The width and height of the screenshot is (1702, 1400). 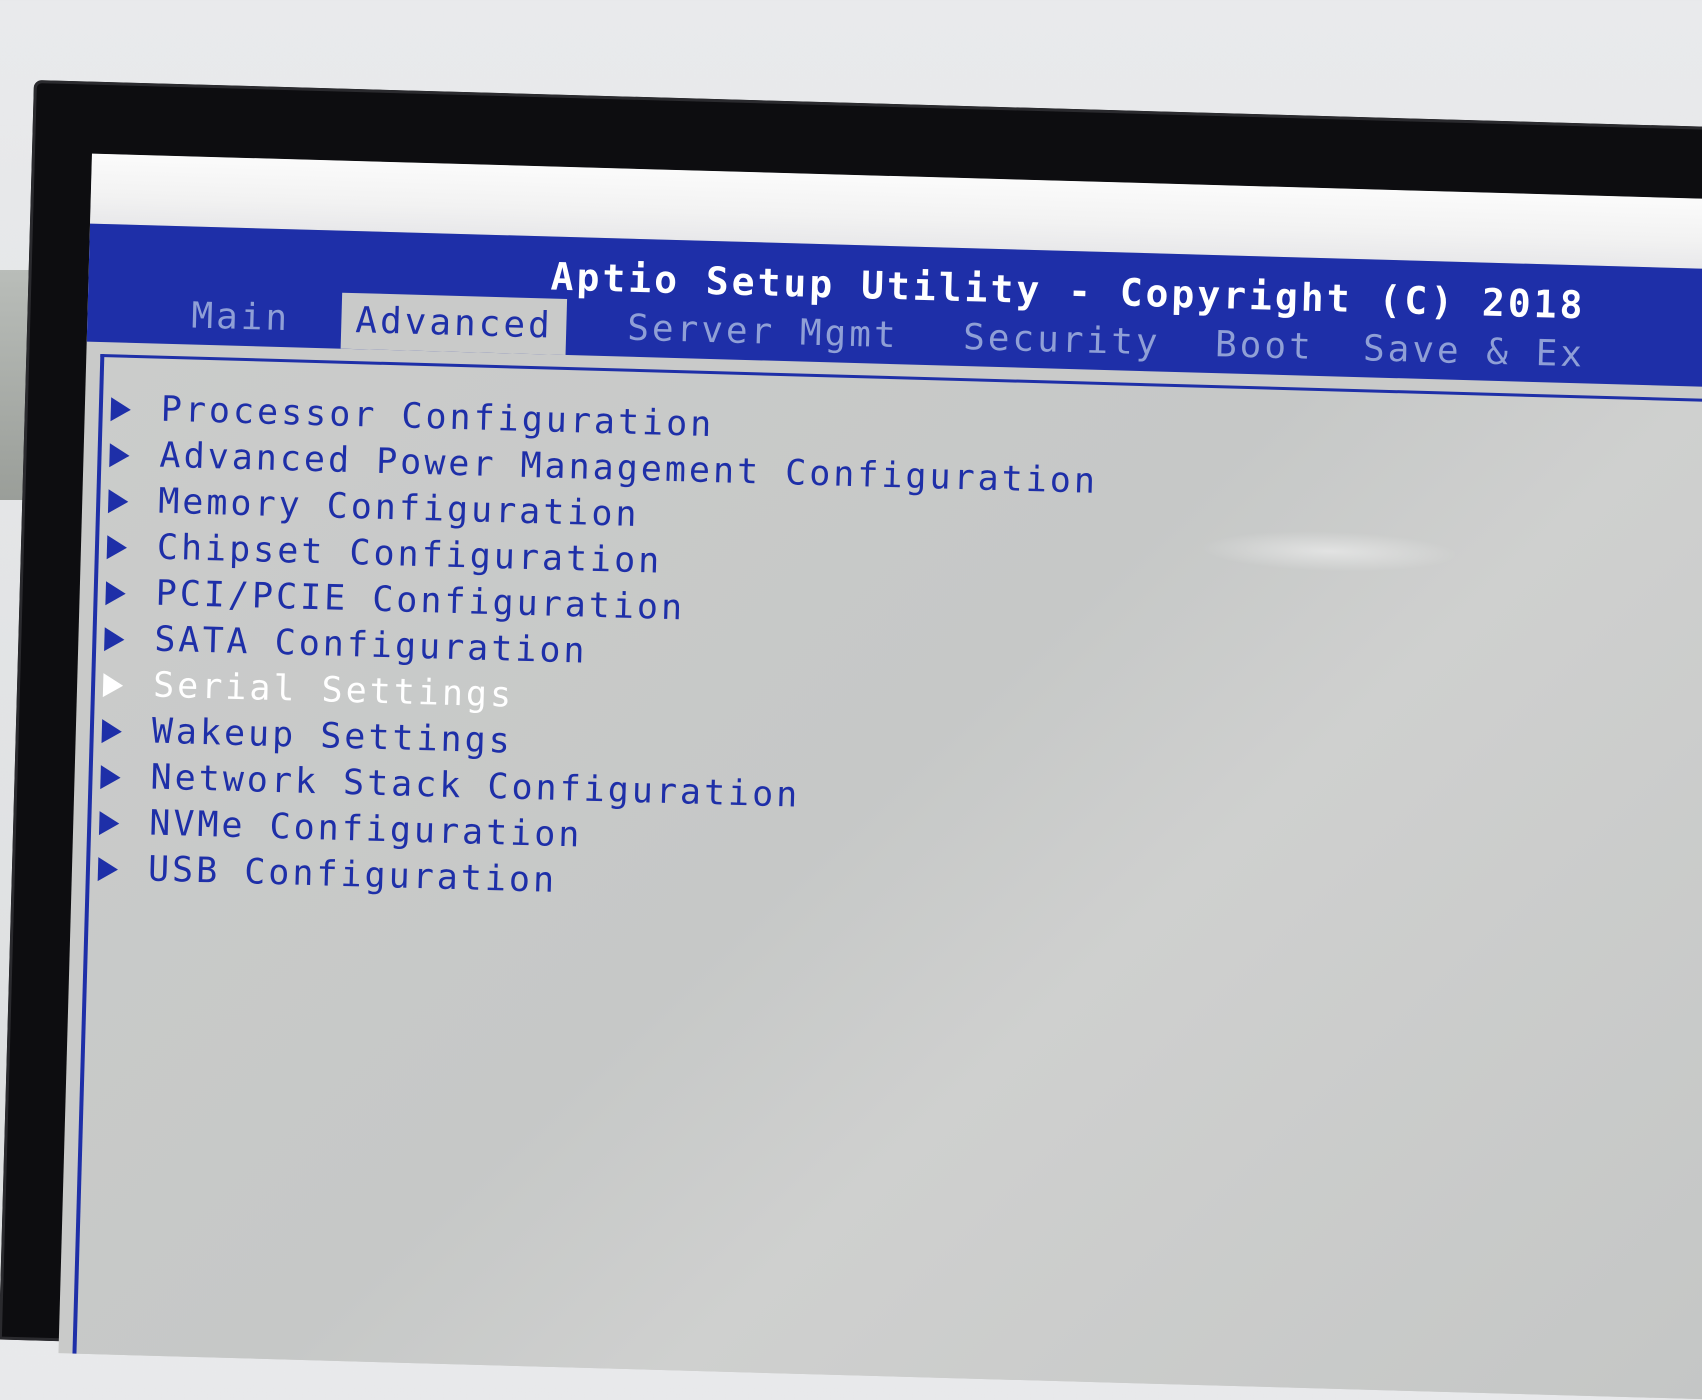 What do you see at coordinates (241, 318) in the screenshot?
I see `tab-main: Main` at bounding box center [241, 318].